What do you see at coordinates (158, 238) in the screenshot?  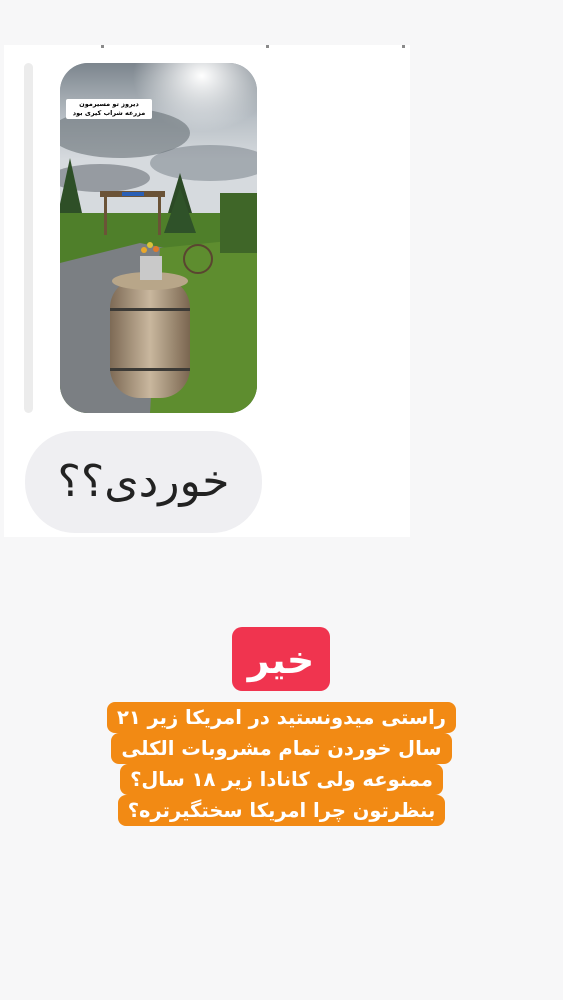 I see `story-thumbnail: دیروز تو مسیرمون مزرعه شراب کیری بود` at bounding box center [158, 238].